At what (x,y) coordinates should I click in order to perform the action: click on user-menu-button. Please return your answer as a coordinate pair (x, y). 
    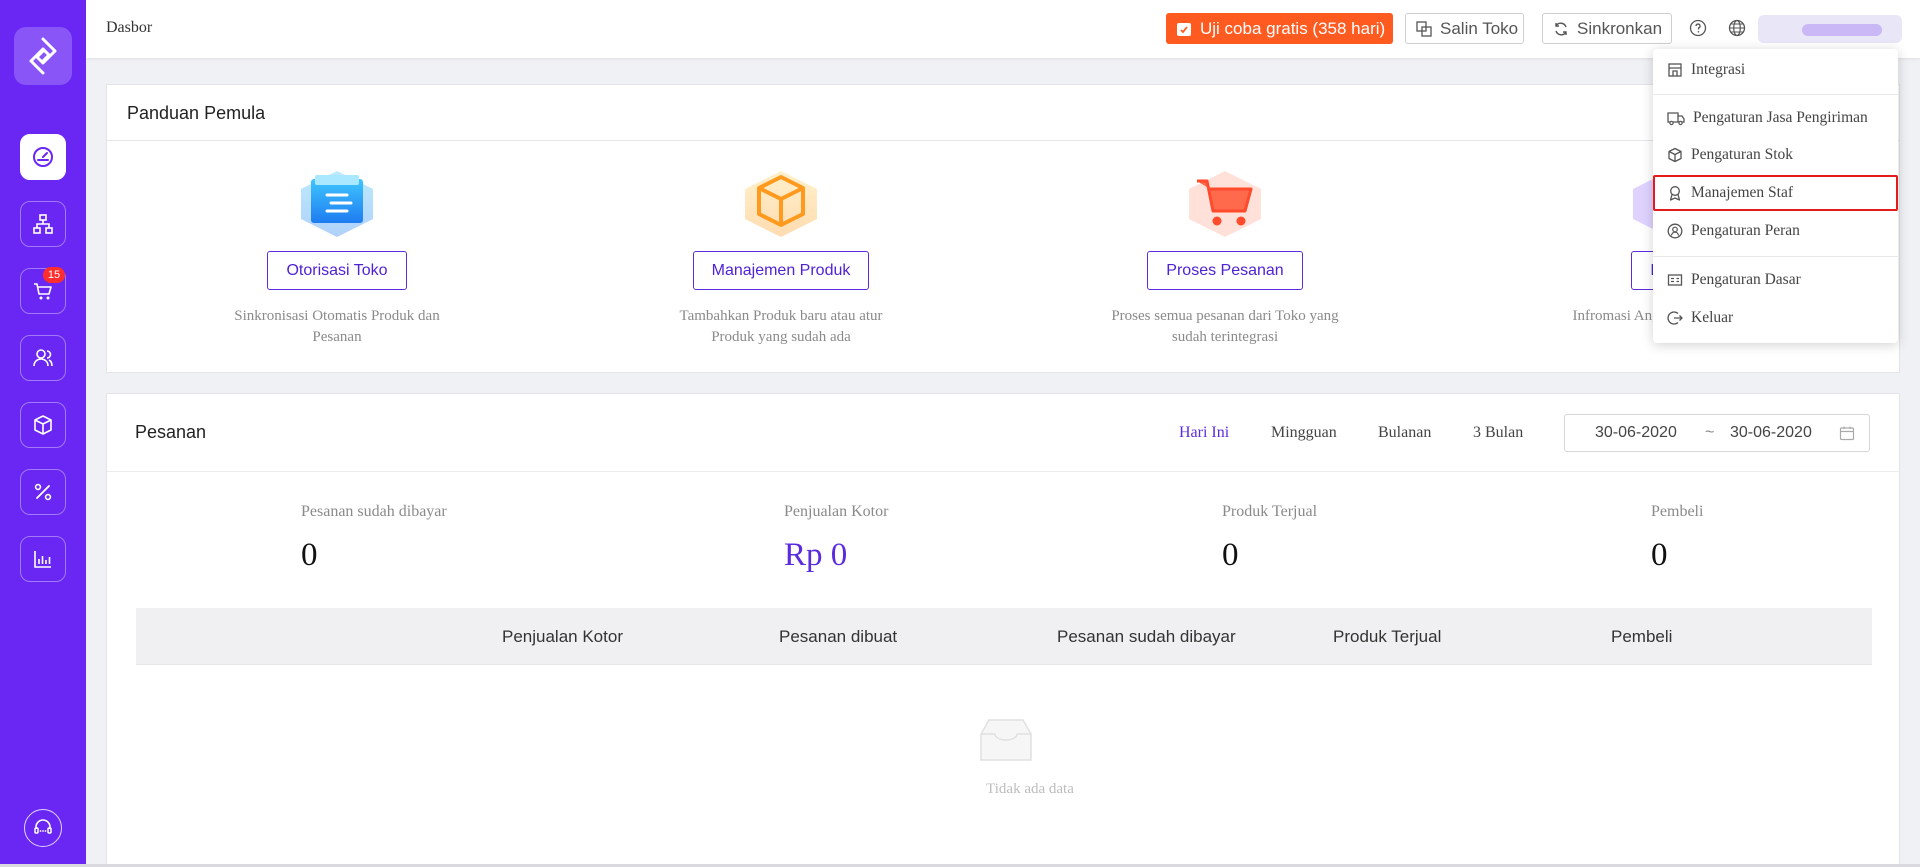
    Looking at the image, I should click on (1830, 29).